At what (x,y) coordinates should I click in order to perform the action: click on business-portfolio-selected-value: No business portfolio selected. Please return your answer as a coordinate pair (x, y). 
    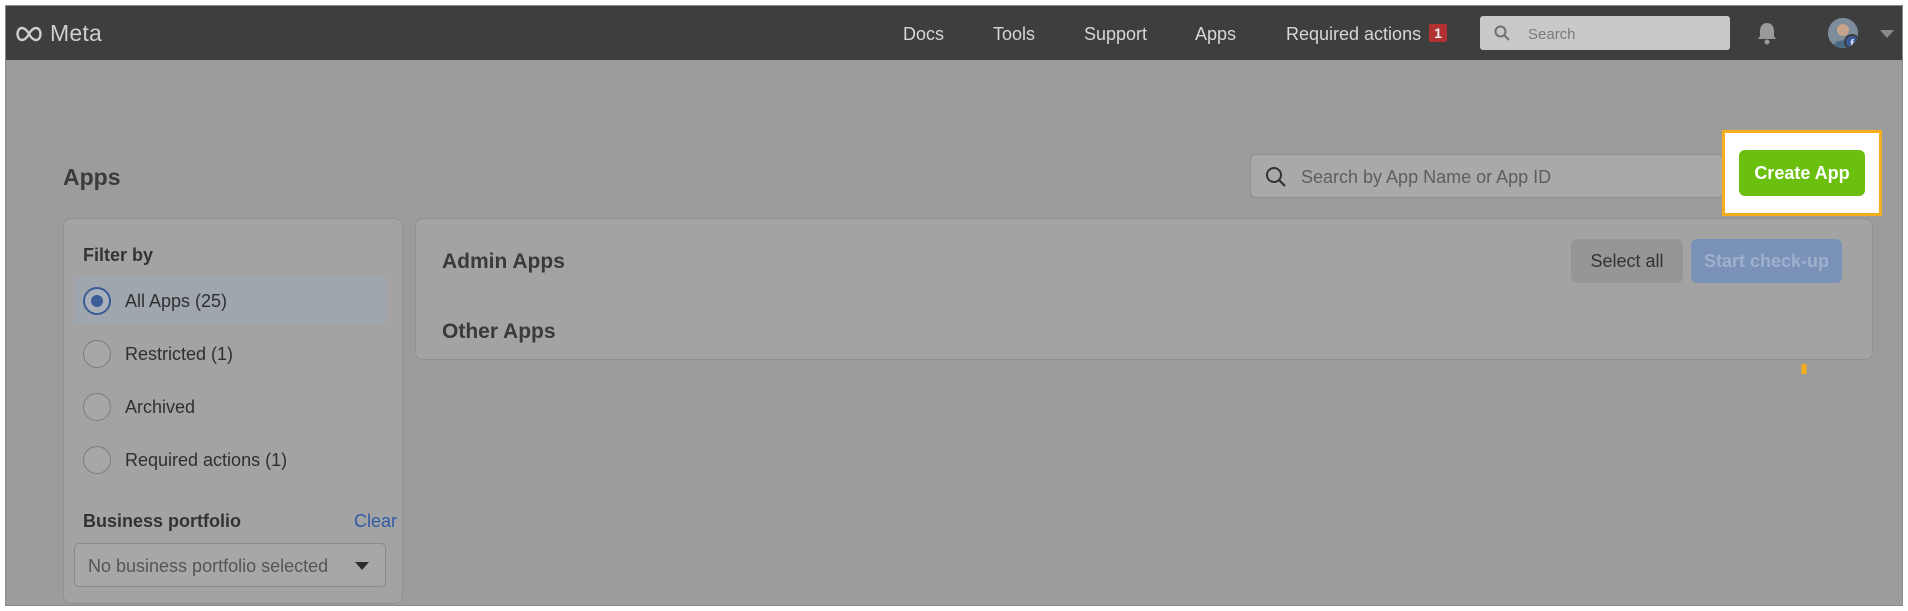
    Looking at the image, I should click on (208, 566).